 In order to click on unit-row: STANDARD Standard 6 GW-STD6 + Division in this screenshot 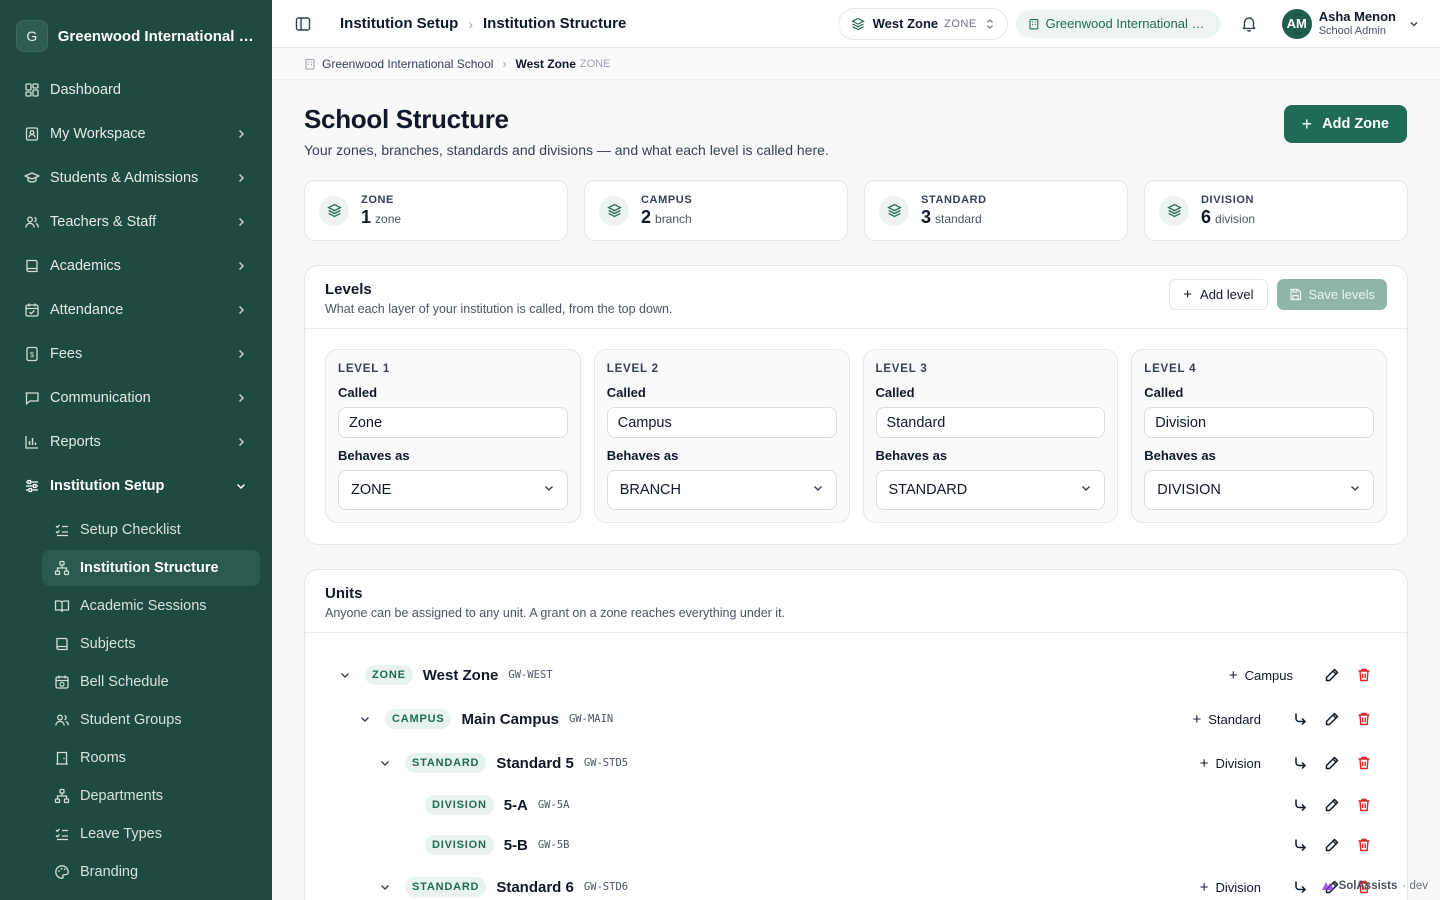, I will do `click(856, 882)`.